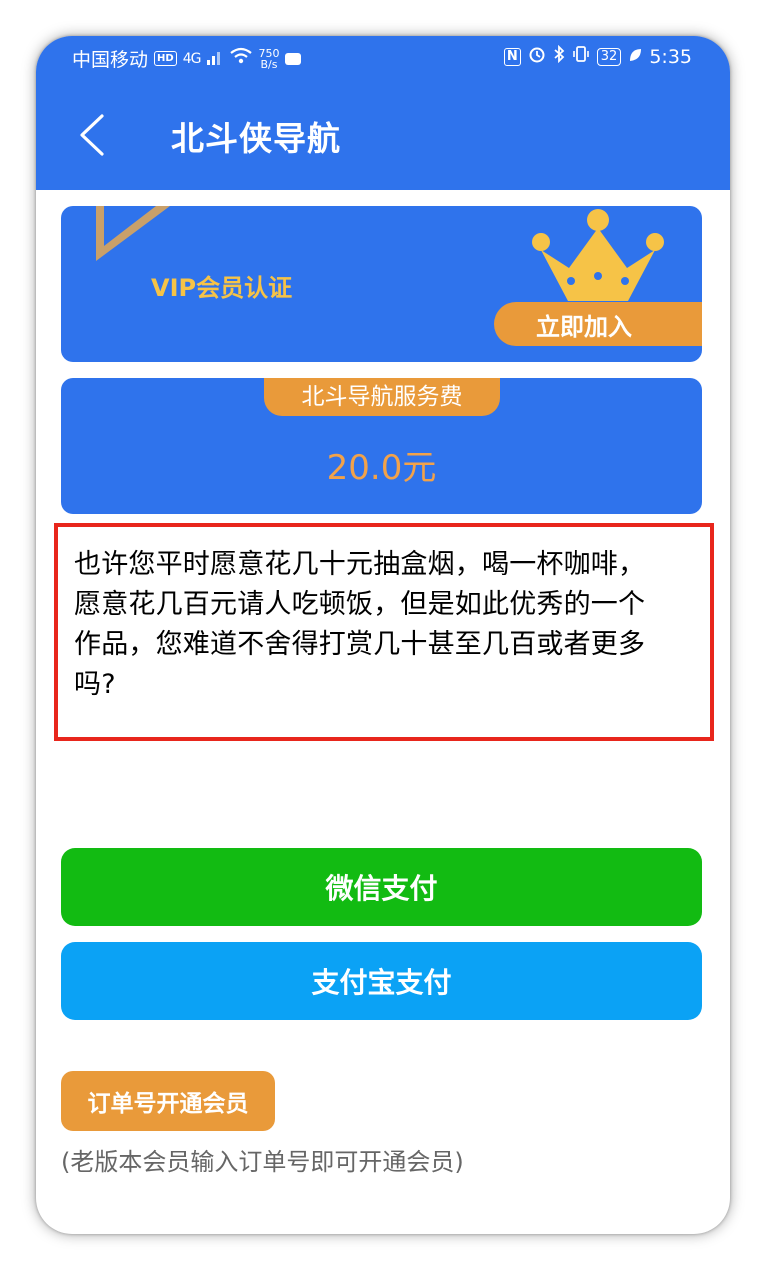 This screenshot has height=1270, width=766. What do you see at coordinates (215, 59) in the screenshot?
I see `signal-icon` at bounding box center [215, 59].